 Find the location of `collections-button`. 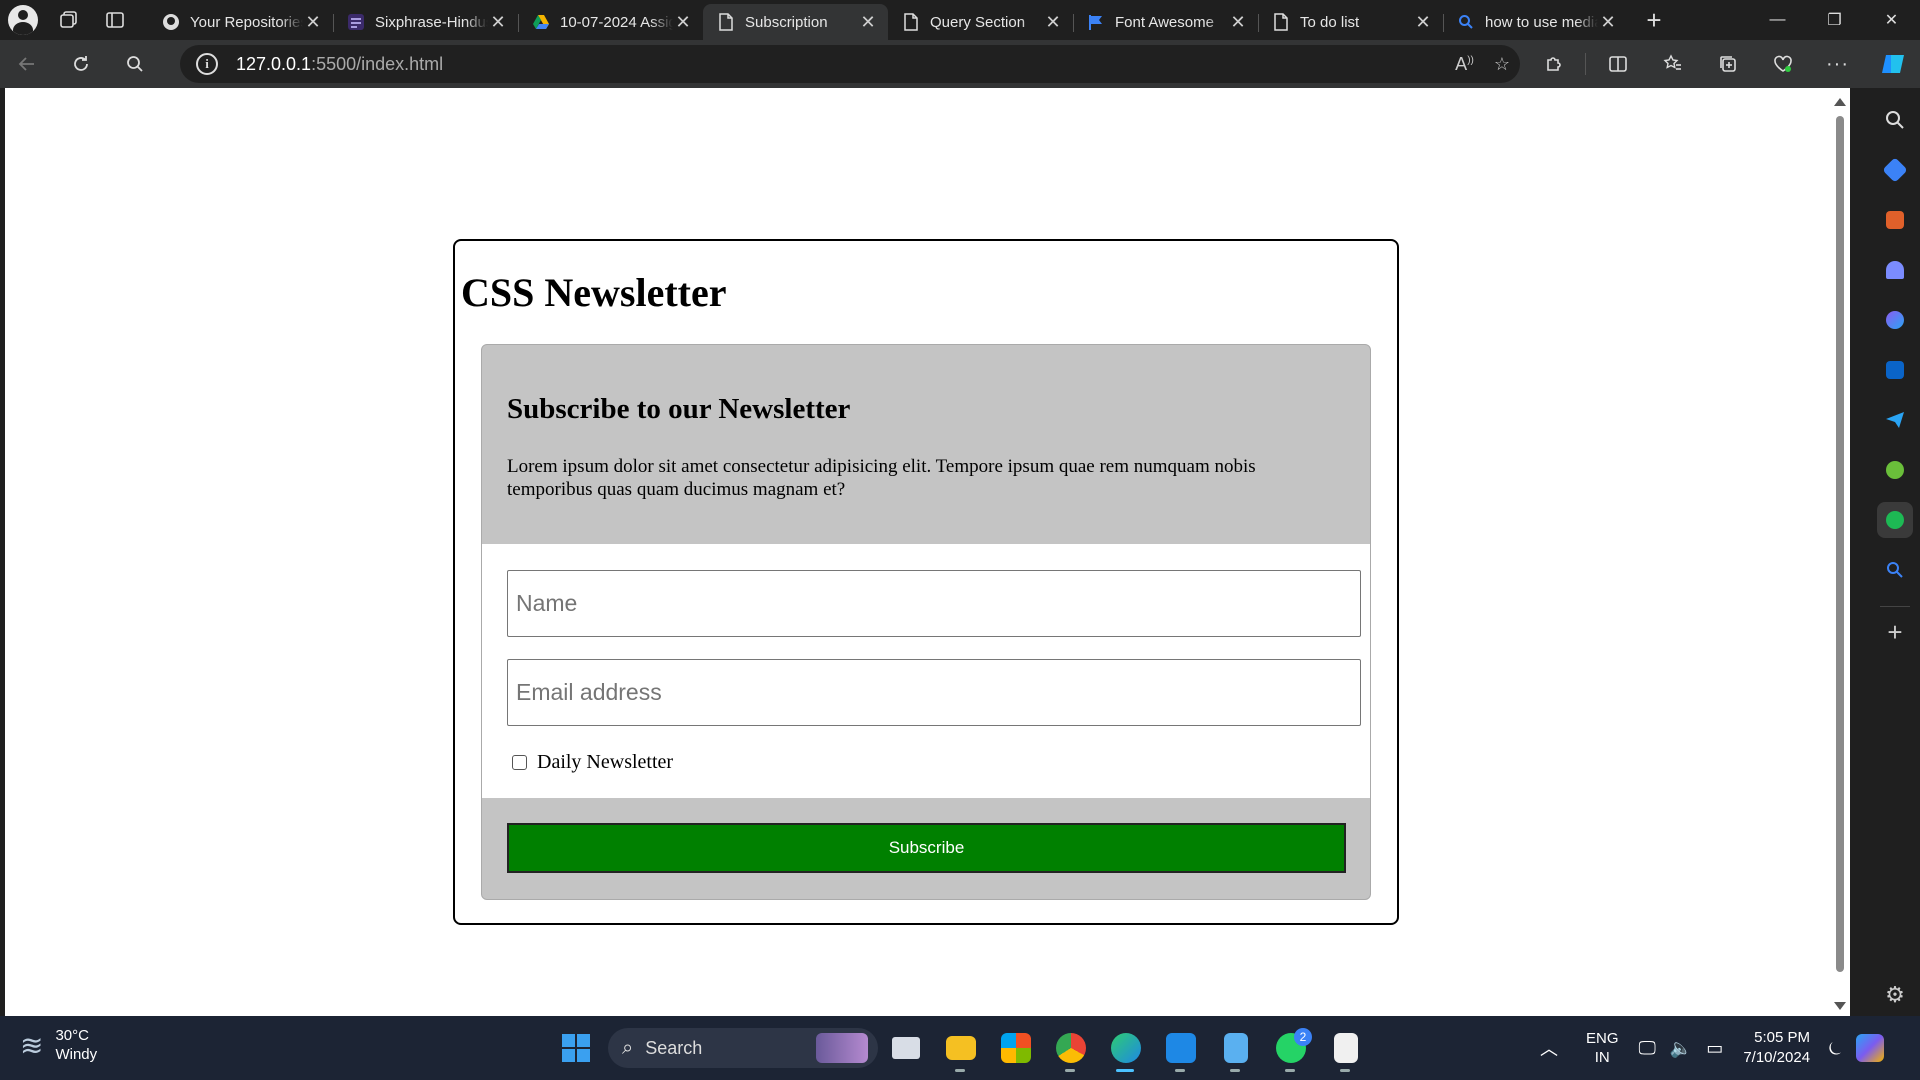

collections-button is located at coordinates (1727, 64).